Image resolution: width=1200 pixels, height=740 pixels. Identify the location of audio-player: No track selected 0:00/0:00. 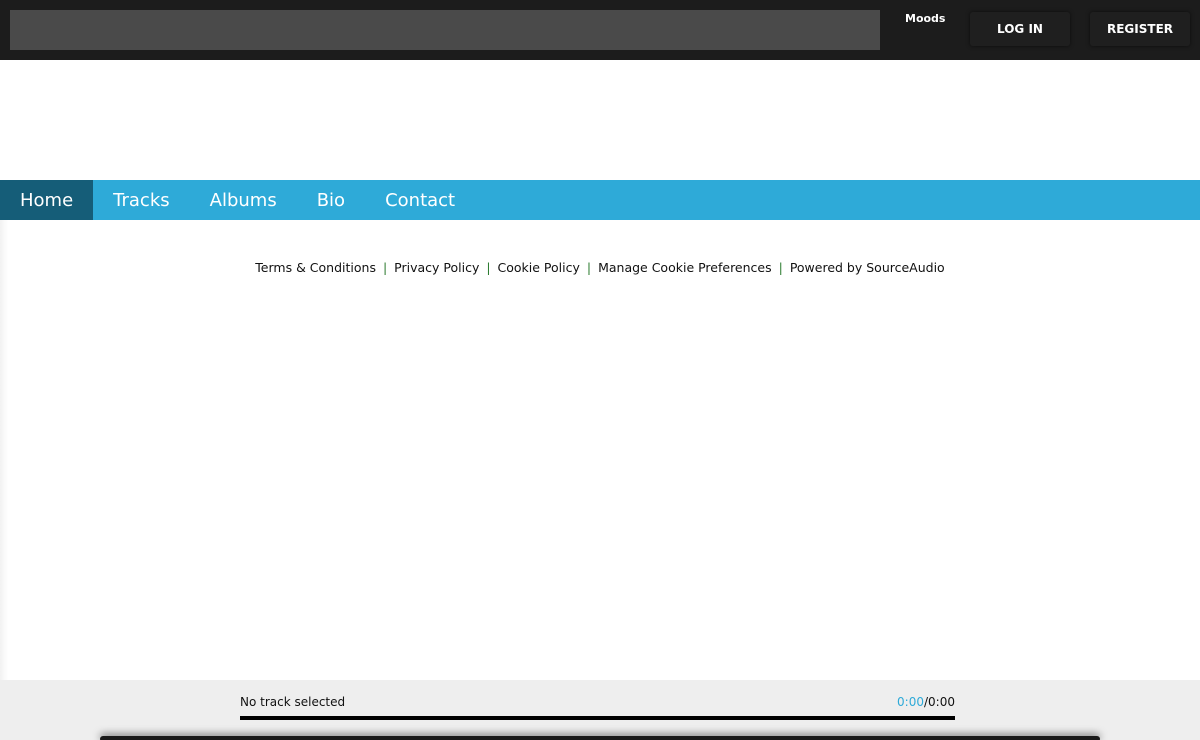
(600, 710).